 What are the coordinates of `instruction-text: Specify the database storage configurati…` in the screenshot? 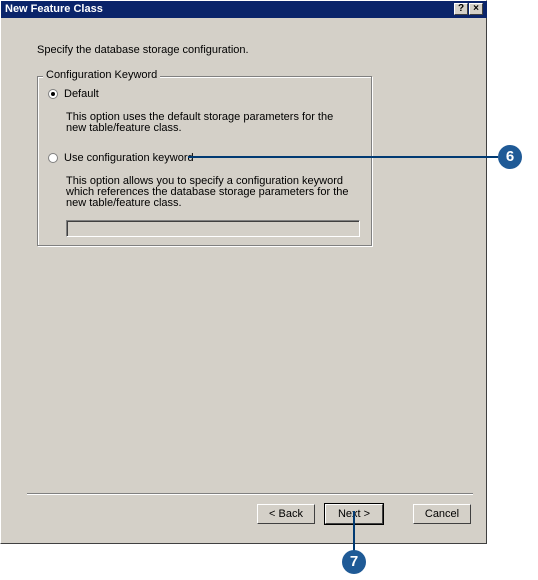 It's located at (143, 50).